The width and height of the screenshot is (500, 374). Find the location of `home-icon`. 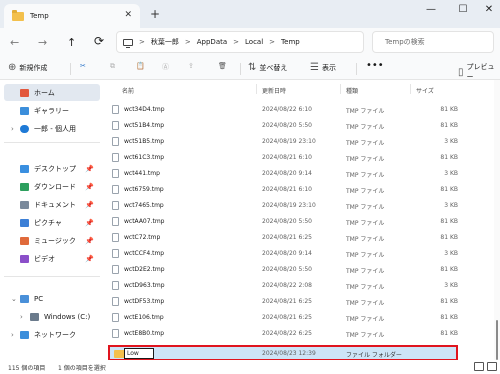

home-icon is located at coordinates (24, 92).